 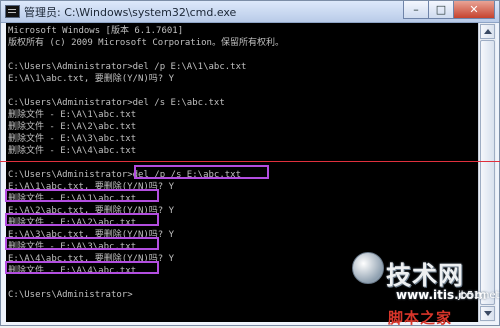 What do you see at coordinates (116, 103) in the screenshot?
I see `console-line: C:\Users\Administrator>del /s E:\abc.txt` at bounding box center [116, 103].